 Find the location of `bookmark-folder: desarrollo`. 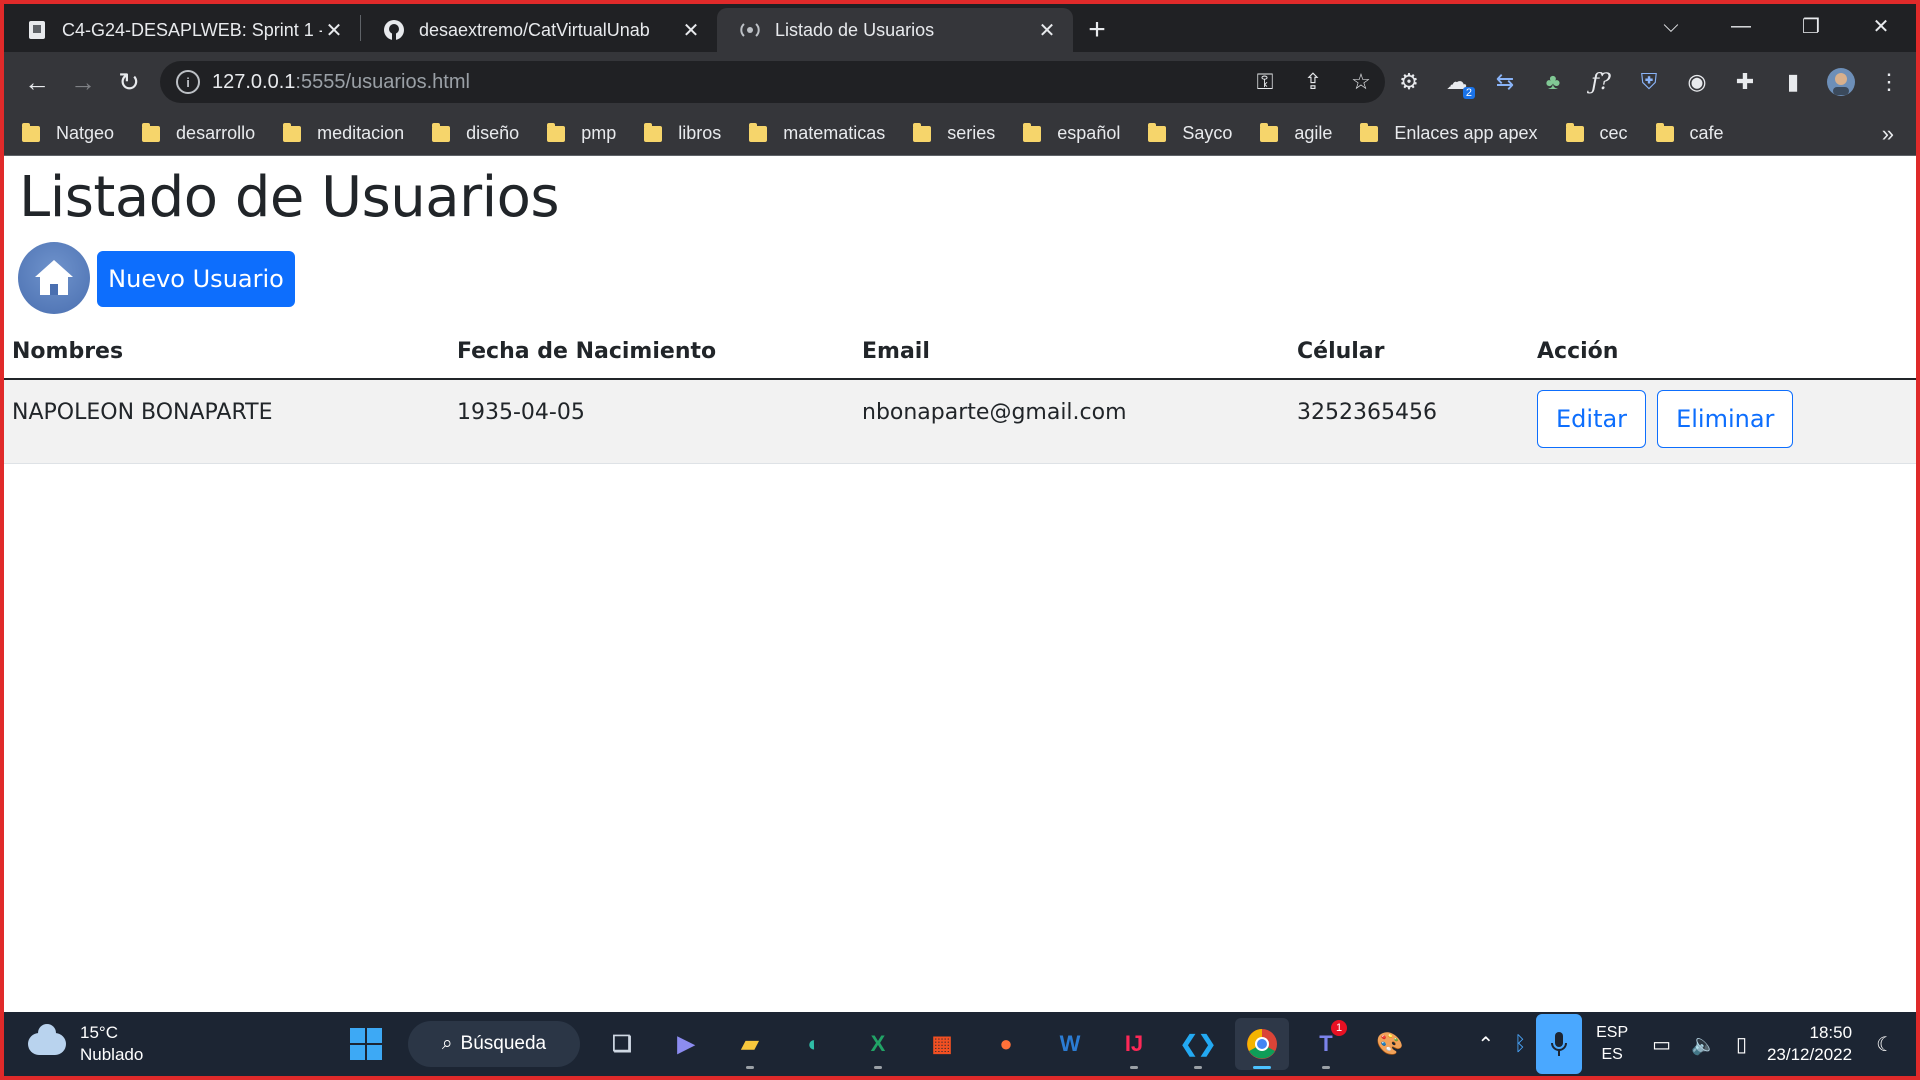

bookmark-folder: desarrollo is located at coordinates (198, 133).